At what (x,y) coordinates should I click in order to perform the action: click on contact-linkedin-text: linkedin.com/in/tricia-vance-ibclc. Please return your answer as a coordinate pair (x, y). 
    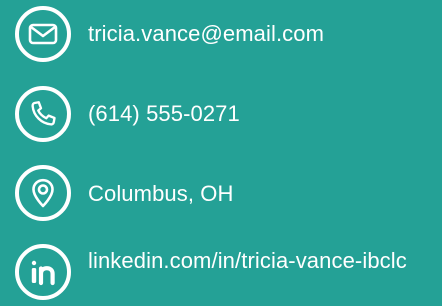
    Looking at the image, I should click on (263, 258).